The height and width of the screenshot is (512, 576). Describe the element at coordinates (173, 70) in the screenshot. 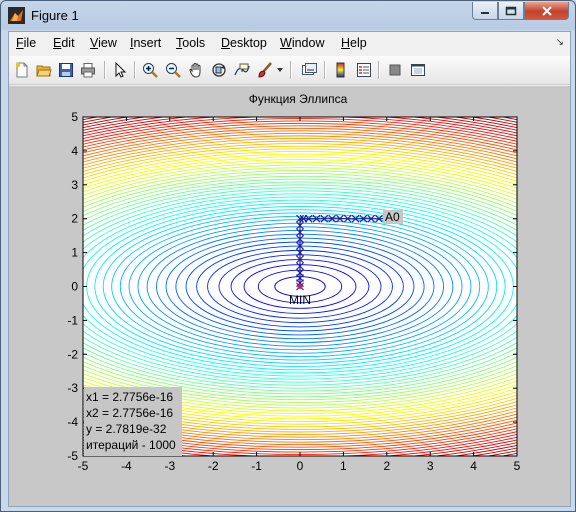

I see `zoom-out-icon` at that location.